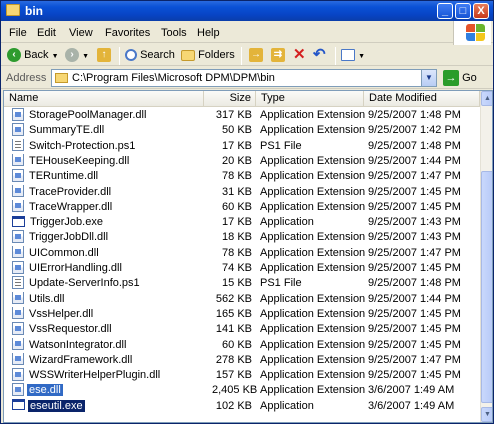 The width and height of the screenshot is (494, 424). I want to click on column-date-modified: Date Modified, so click(422, 99).